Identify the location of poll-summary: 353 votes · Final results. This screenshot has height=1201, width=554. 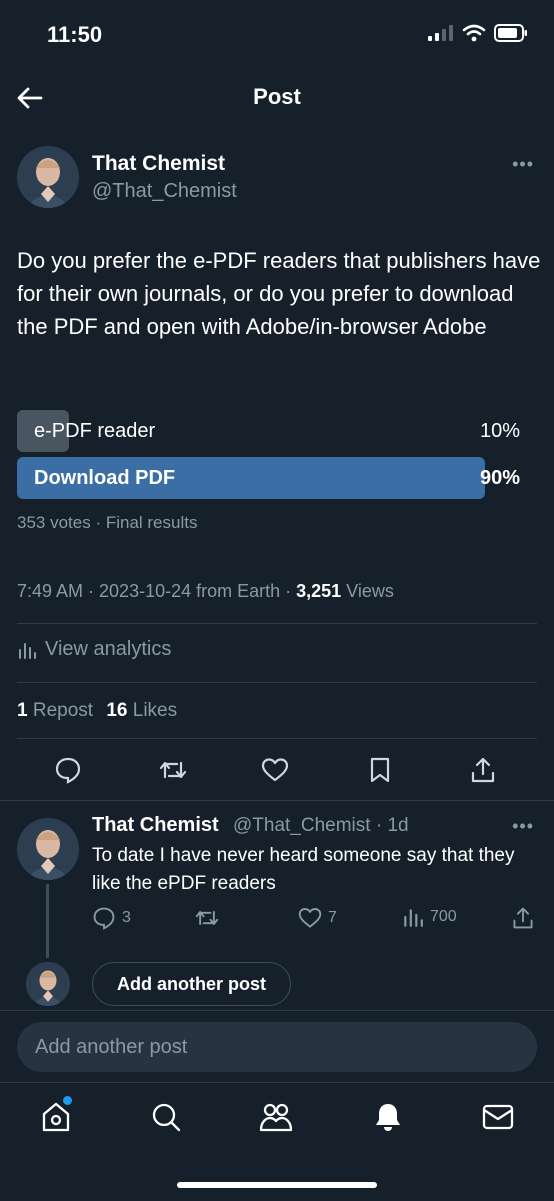
(107, 522).